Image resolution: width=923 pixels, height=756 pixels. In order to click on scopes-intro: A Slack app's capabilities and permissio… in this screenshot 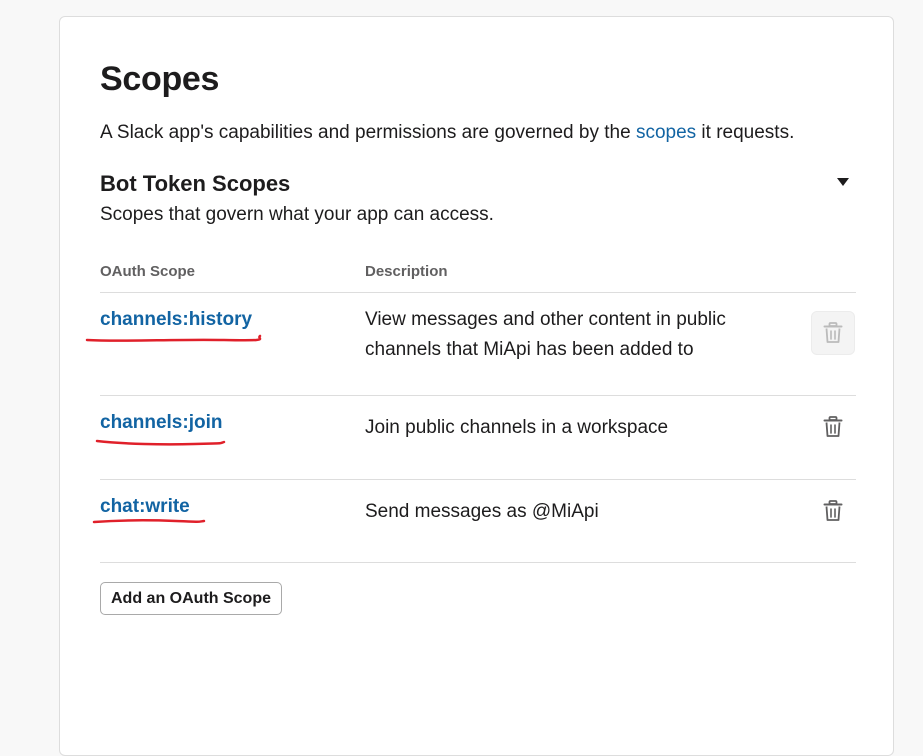, I will do `click(447, 133)`.